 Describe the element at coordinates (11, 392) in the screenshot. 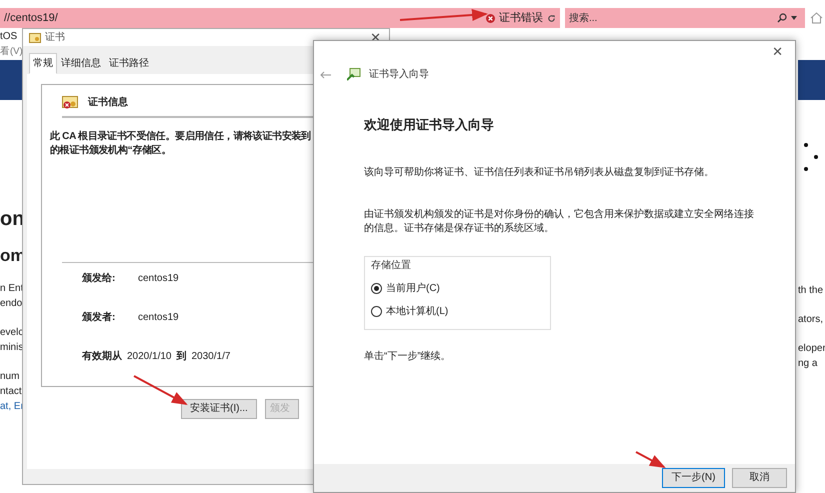

I see `page-text: ntact` at that location.